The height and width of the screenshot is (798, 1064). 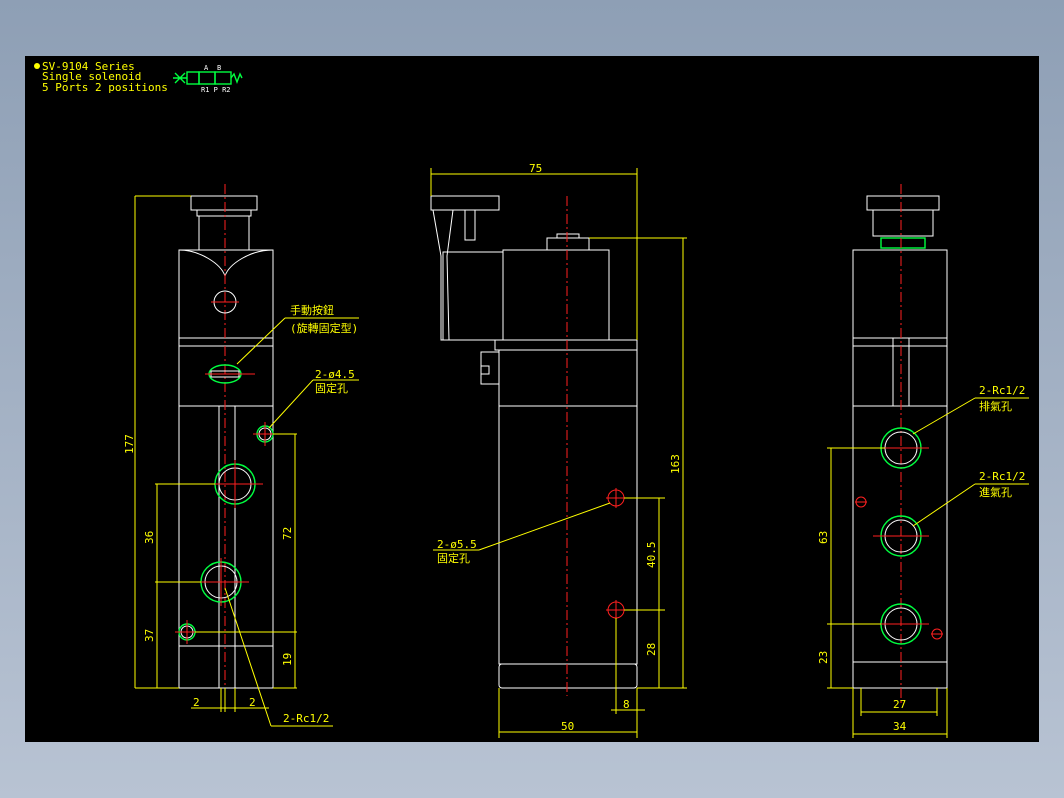 I want to click on dim-offset-left: 2, so click(x=196, y=702).